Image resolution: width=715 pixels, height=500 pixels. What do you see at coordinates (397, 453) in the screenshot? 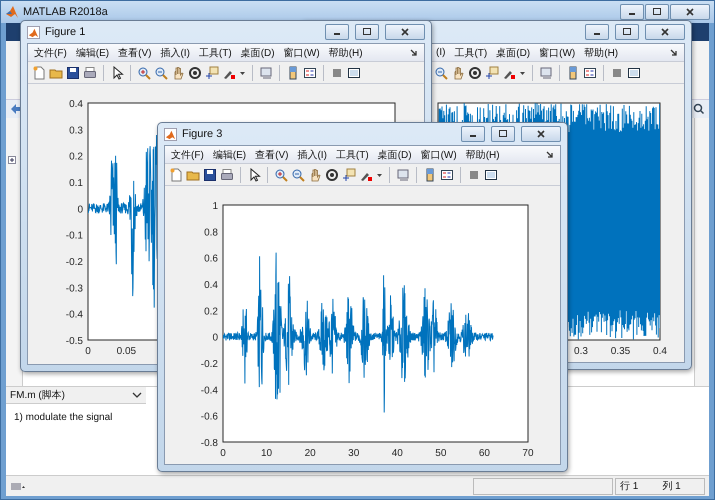
I see `tick-label: 40` at bounding box center [397, 453].